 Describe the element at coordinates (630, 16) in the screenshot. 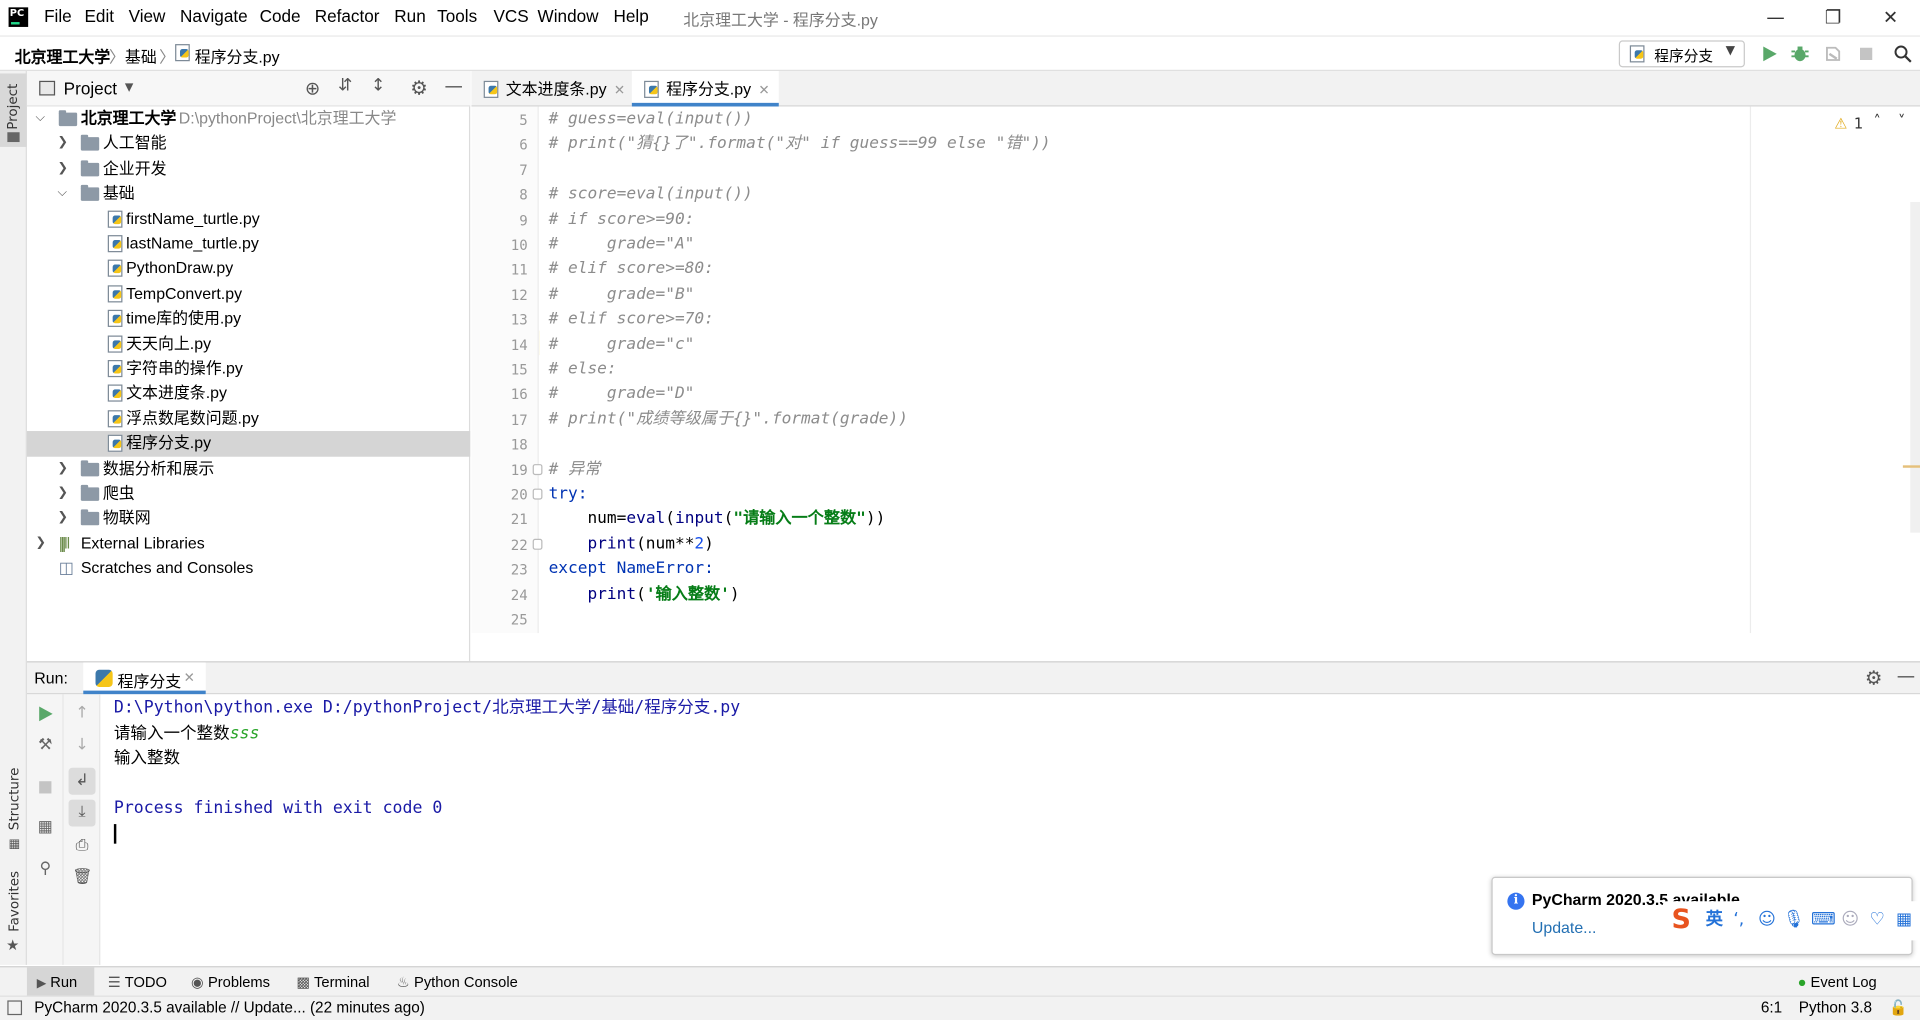

I see `menu-help: Help` at that location.